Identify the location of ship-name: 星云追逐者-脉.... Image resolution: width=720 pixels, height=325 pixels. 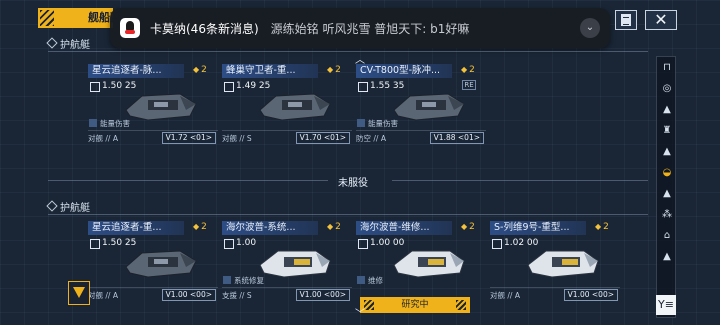
(136, 71).